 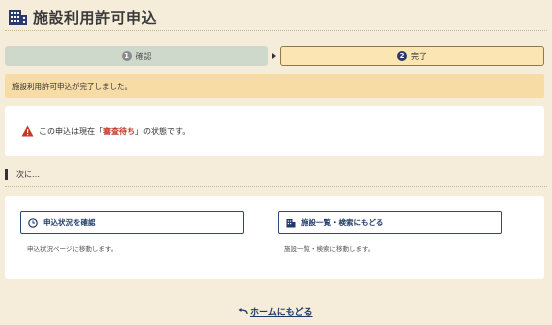 I want to click on warning-icon, so click(x=27, y=131).